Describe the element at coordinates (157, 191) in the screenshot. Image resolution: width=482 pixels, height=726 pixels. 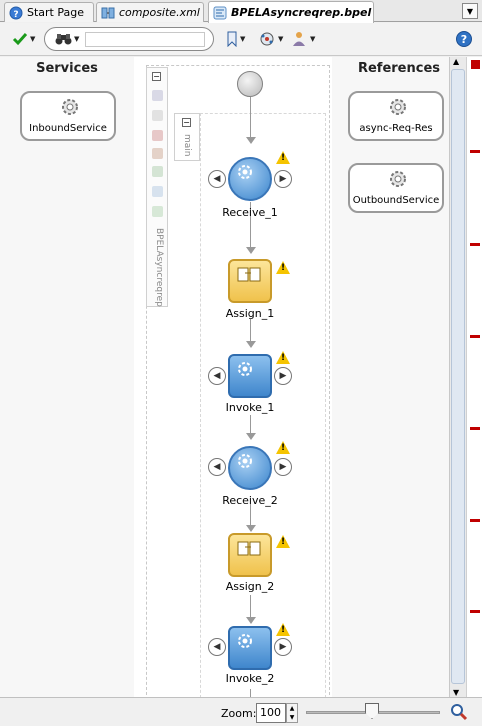
I see `timer-icon` at that location.